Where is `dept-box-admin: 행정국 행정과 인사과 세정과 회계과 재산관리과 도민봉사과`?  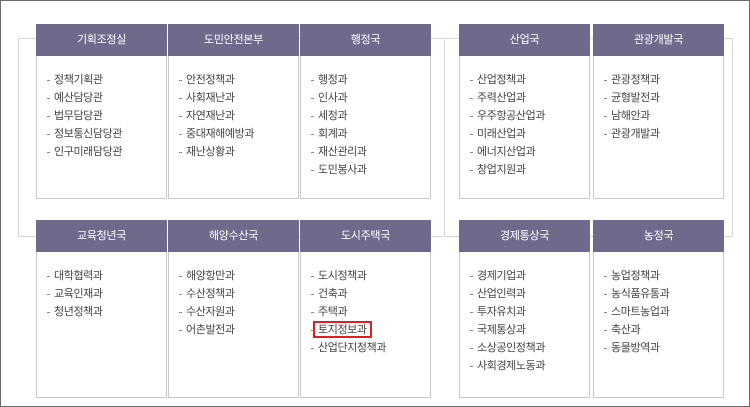 dept-box-admin: 행정국 행정과 인사과 세정과 회계과 재산관리과 도민봉사과 is located at coordinates (365, 111).